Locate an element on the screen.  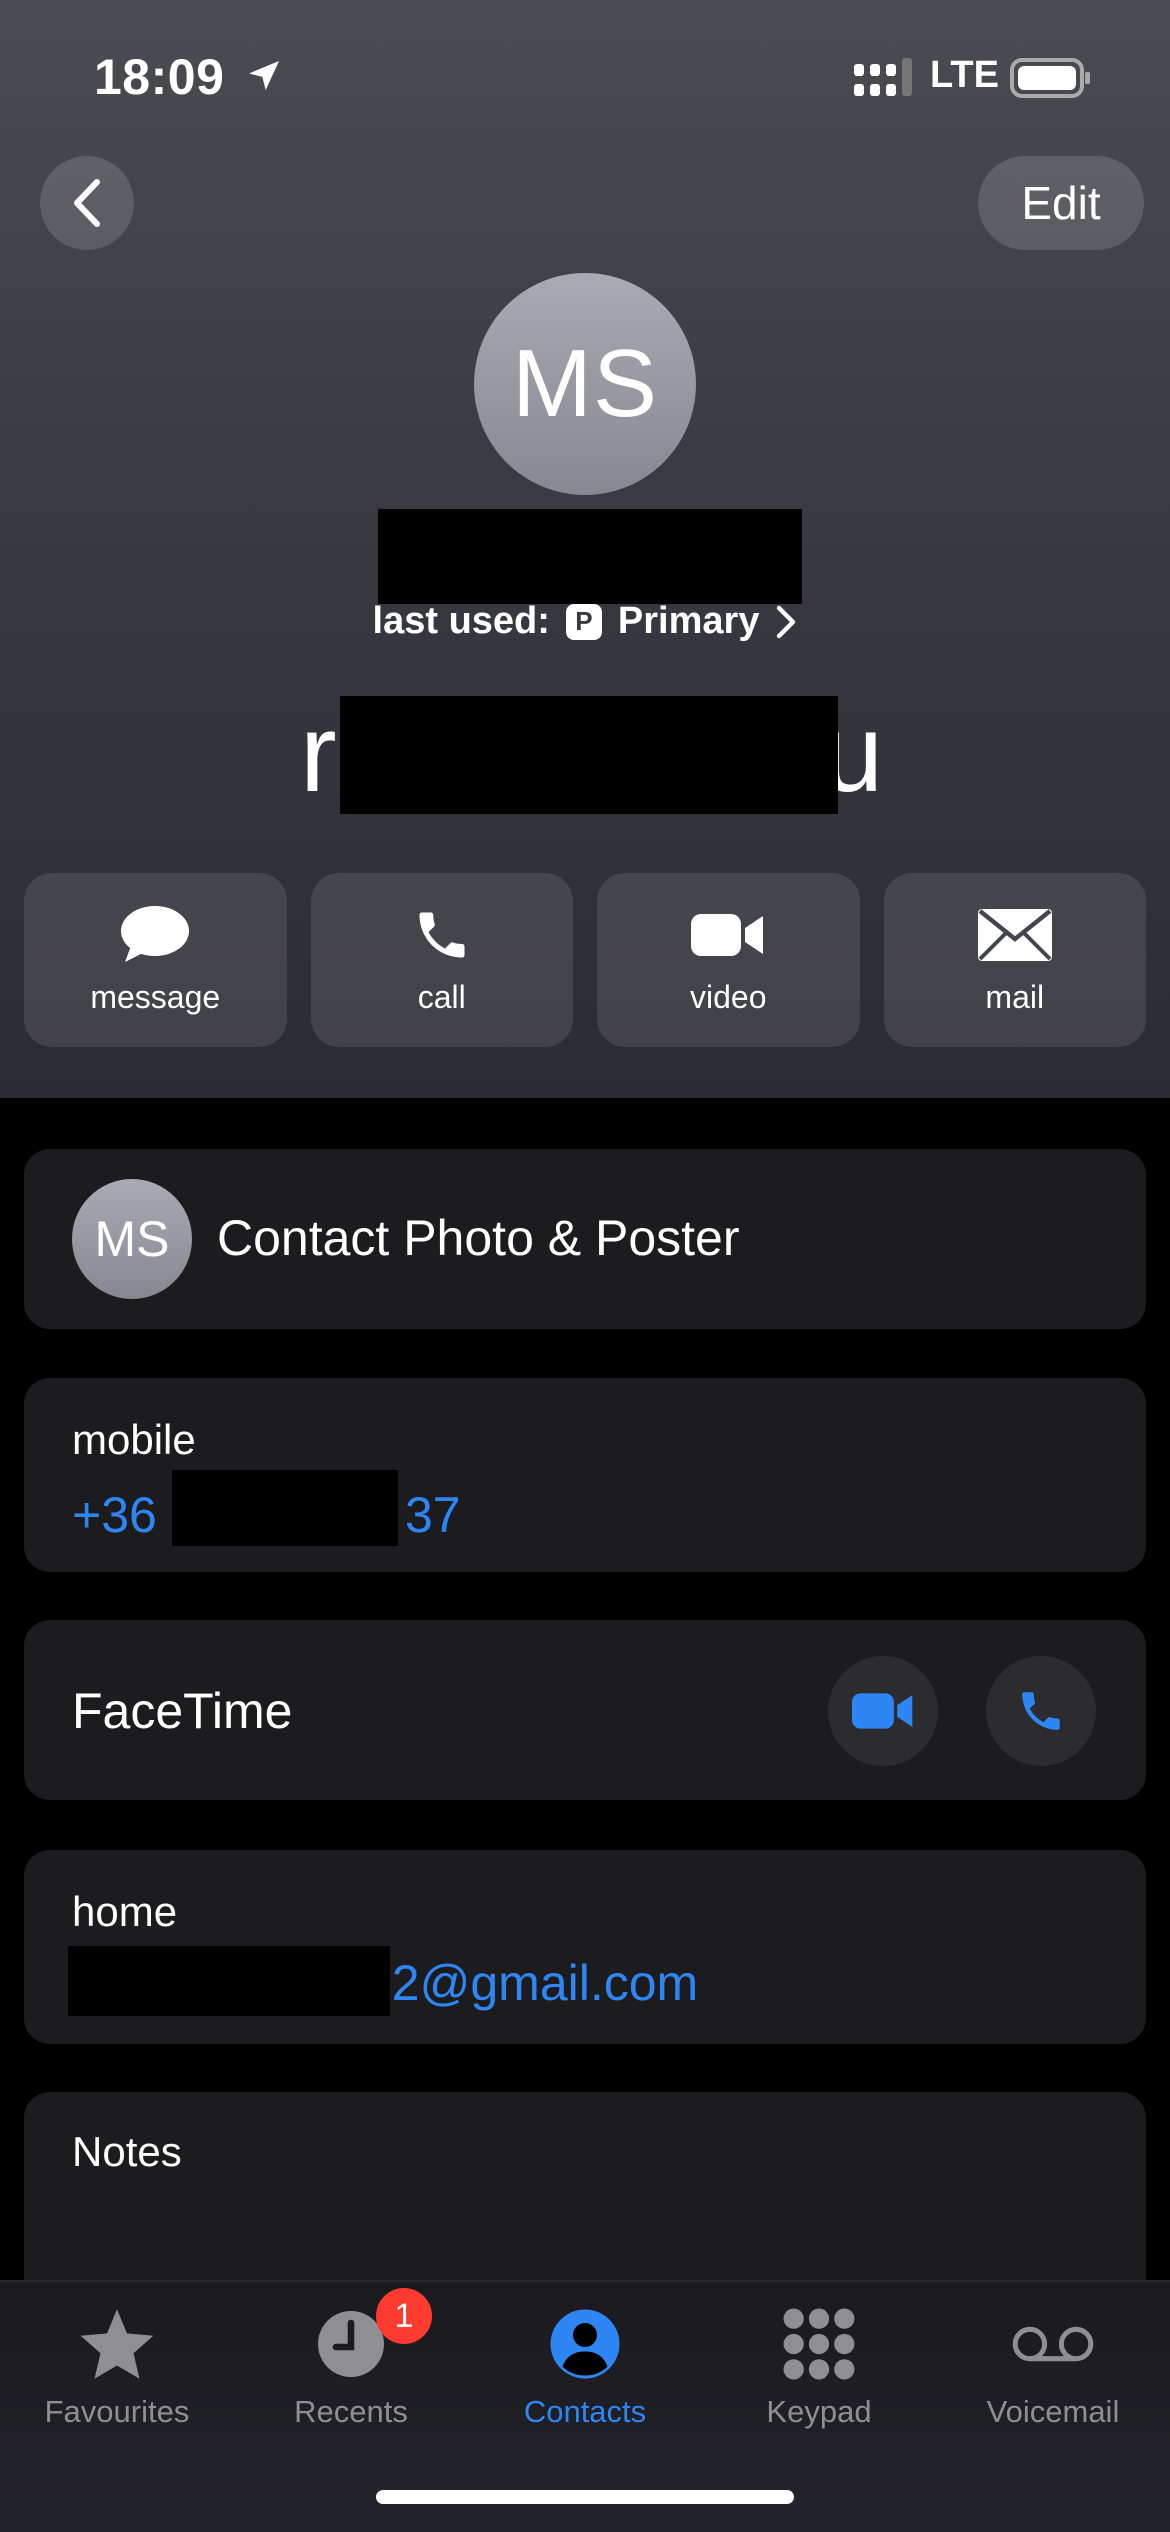
contact-avatar: MS is located at coordinates (585, 384).